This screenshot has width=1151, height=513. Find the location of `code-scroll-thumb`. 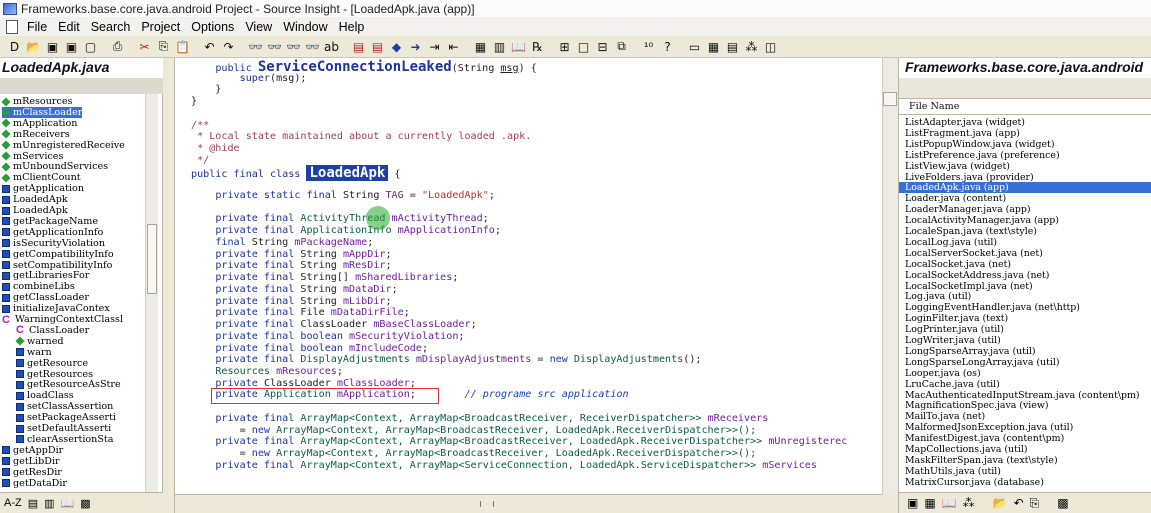

code-scroll-thumb is located at coordinates (890, 99).